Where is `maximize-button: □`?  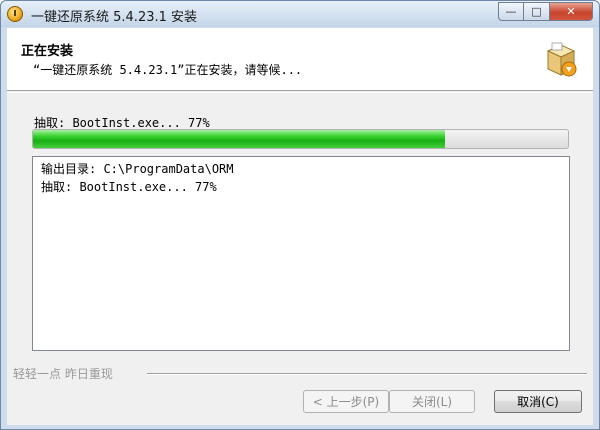 maximize-button: □ is located at coordinates (537, 11).